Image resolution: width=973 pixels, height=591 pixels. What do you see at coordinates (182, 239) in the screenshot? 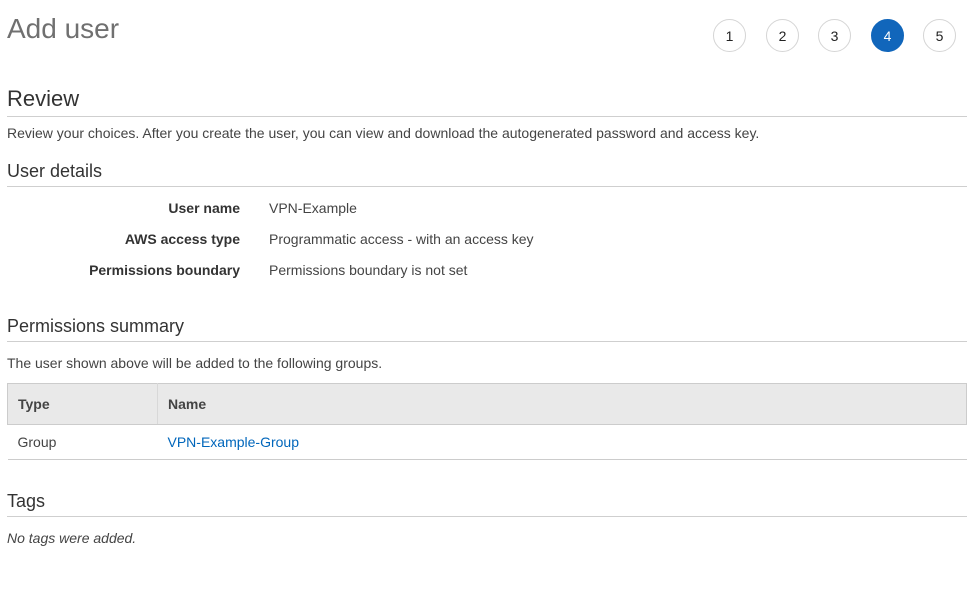
I see `detail-label: AWS access type` at bounding box center [182, 239].